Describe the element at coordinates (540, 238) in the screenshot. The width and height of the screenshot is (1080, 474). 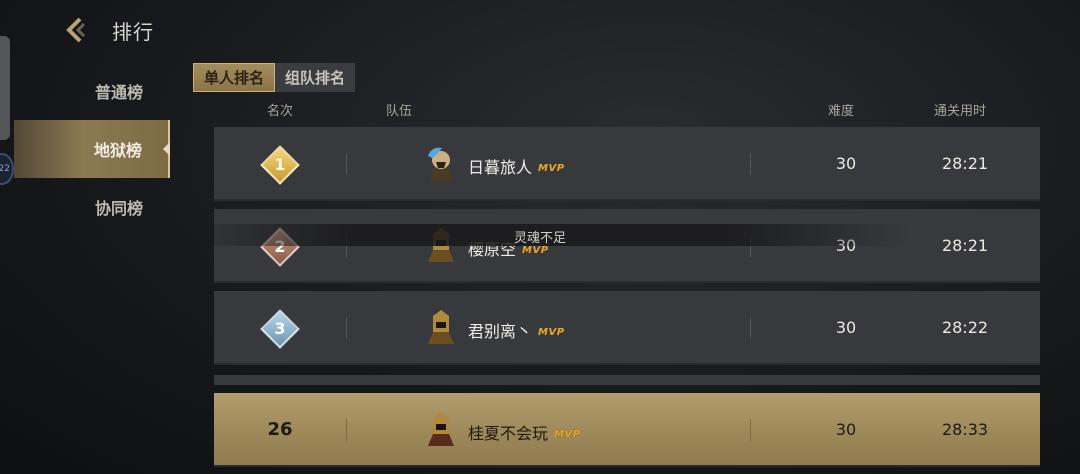
I see `toast-text: 灵魂不足` at that location.